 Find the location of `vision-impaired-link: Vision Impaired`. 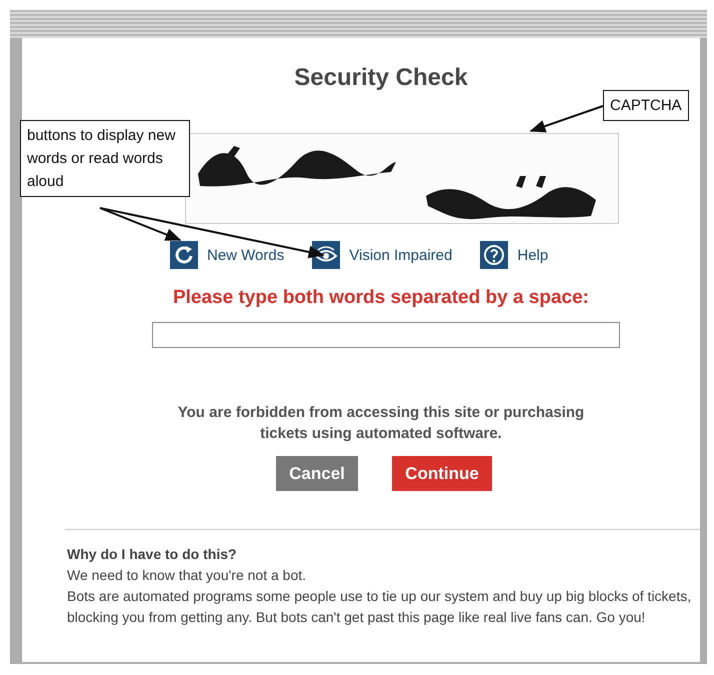

vision-impaired-link: Vision Impaired is located at coordinates (382, 255).